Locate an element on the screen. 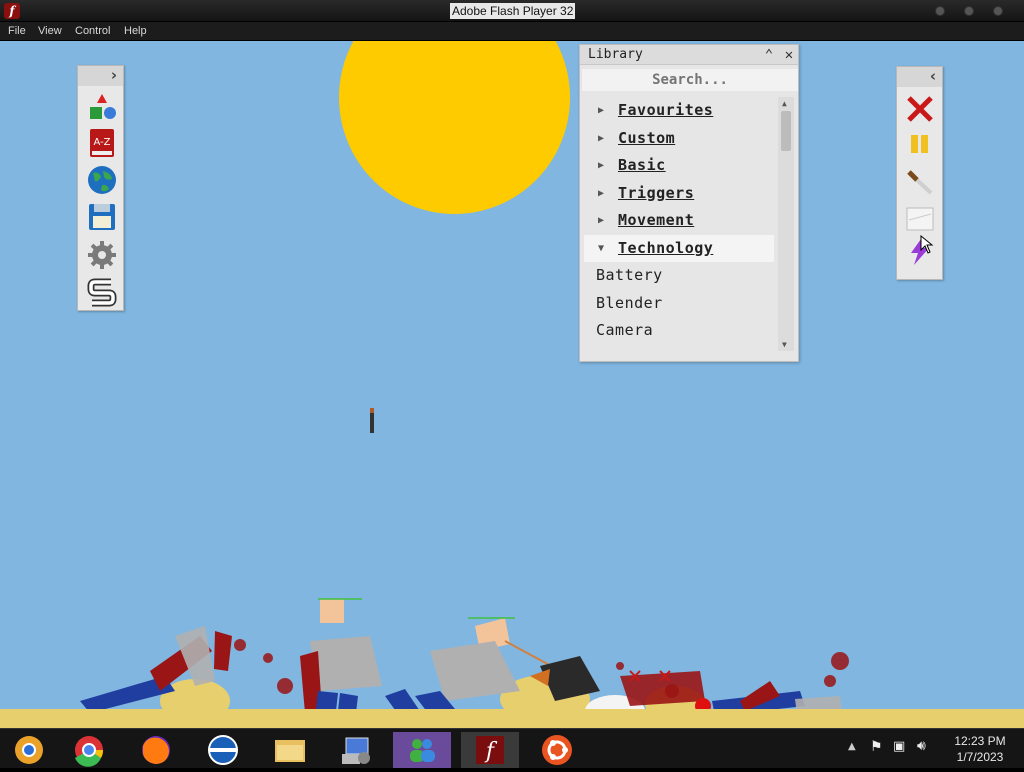 This screenshot has height=772, width=1024. firefox-icon is located at coordinates (156, 750).